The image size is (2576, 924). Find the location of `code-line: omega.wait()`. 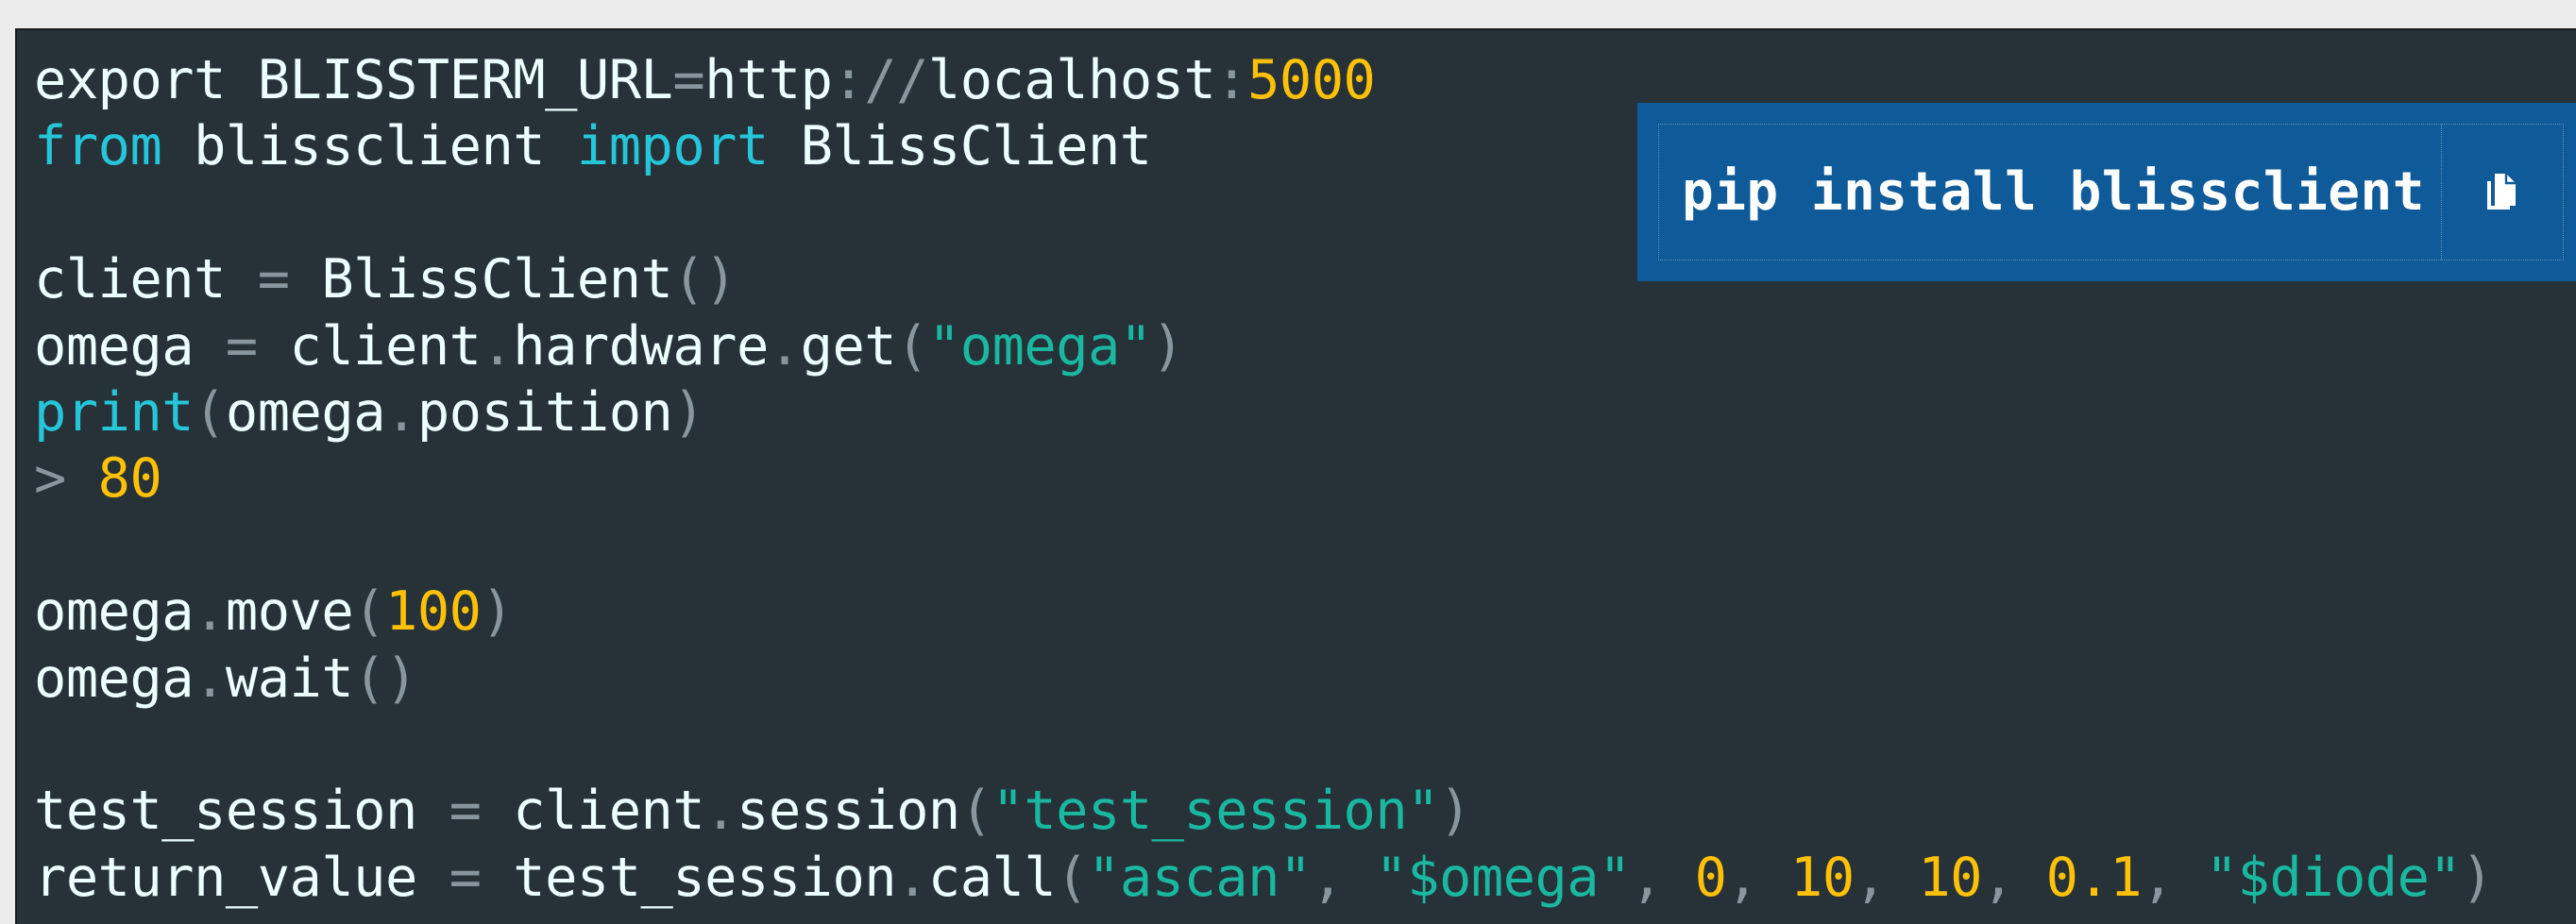

code-line: omega.wait() is located at coordinates (1263, 679).